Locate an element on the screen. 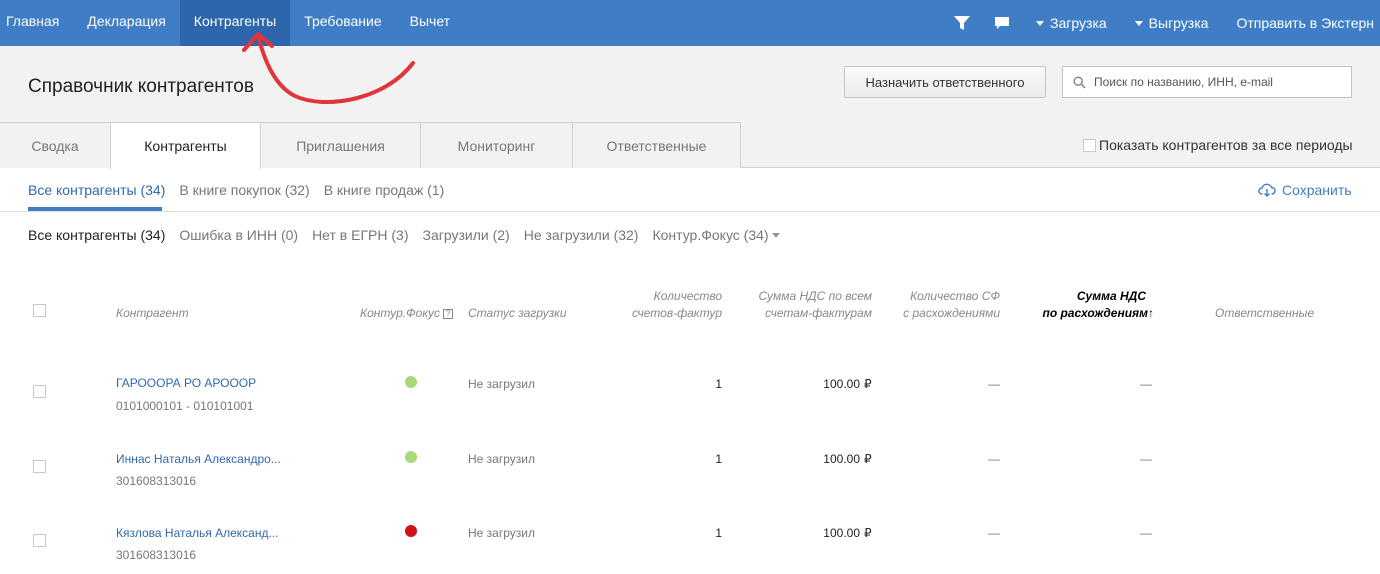 Image resolution: width=1380 pixels, height=574 pixels. tab-summary: Сводка is located at coordinates (55, 145).